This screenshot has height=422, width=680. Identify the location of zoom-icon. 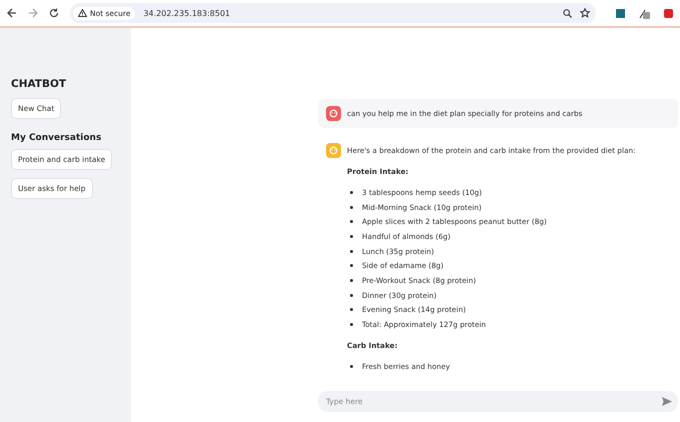
(567, 13).